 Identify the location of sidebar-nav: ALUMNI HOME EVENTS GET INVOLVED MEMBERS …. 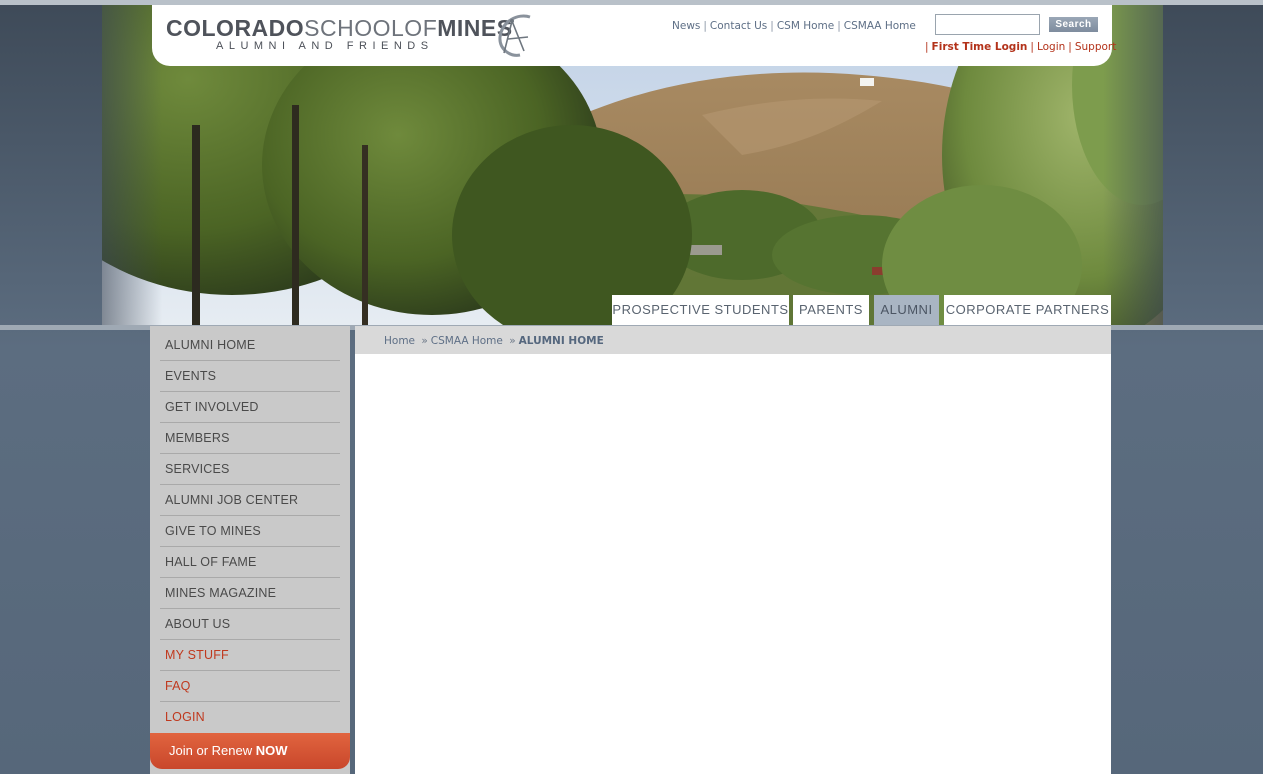
(250, 550).